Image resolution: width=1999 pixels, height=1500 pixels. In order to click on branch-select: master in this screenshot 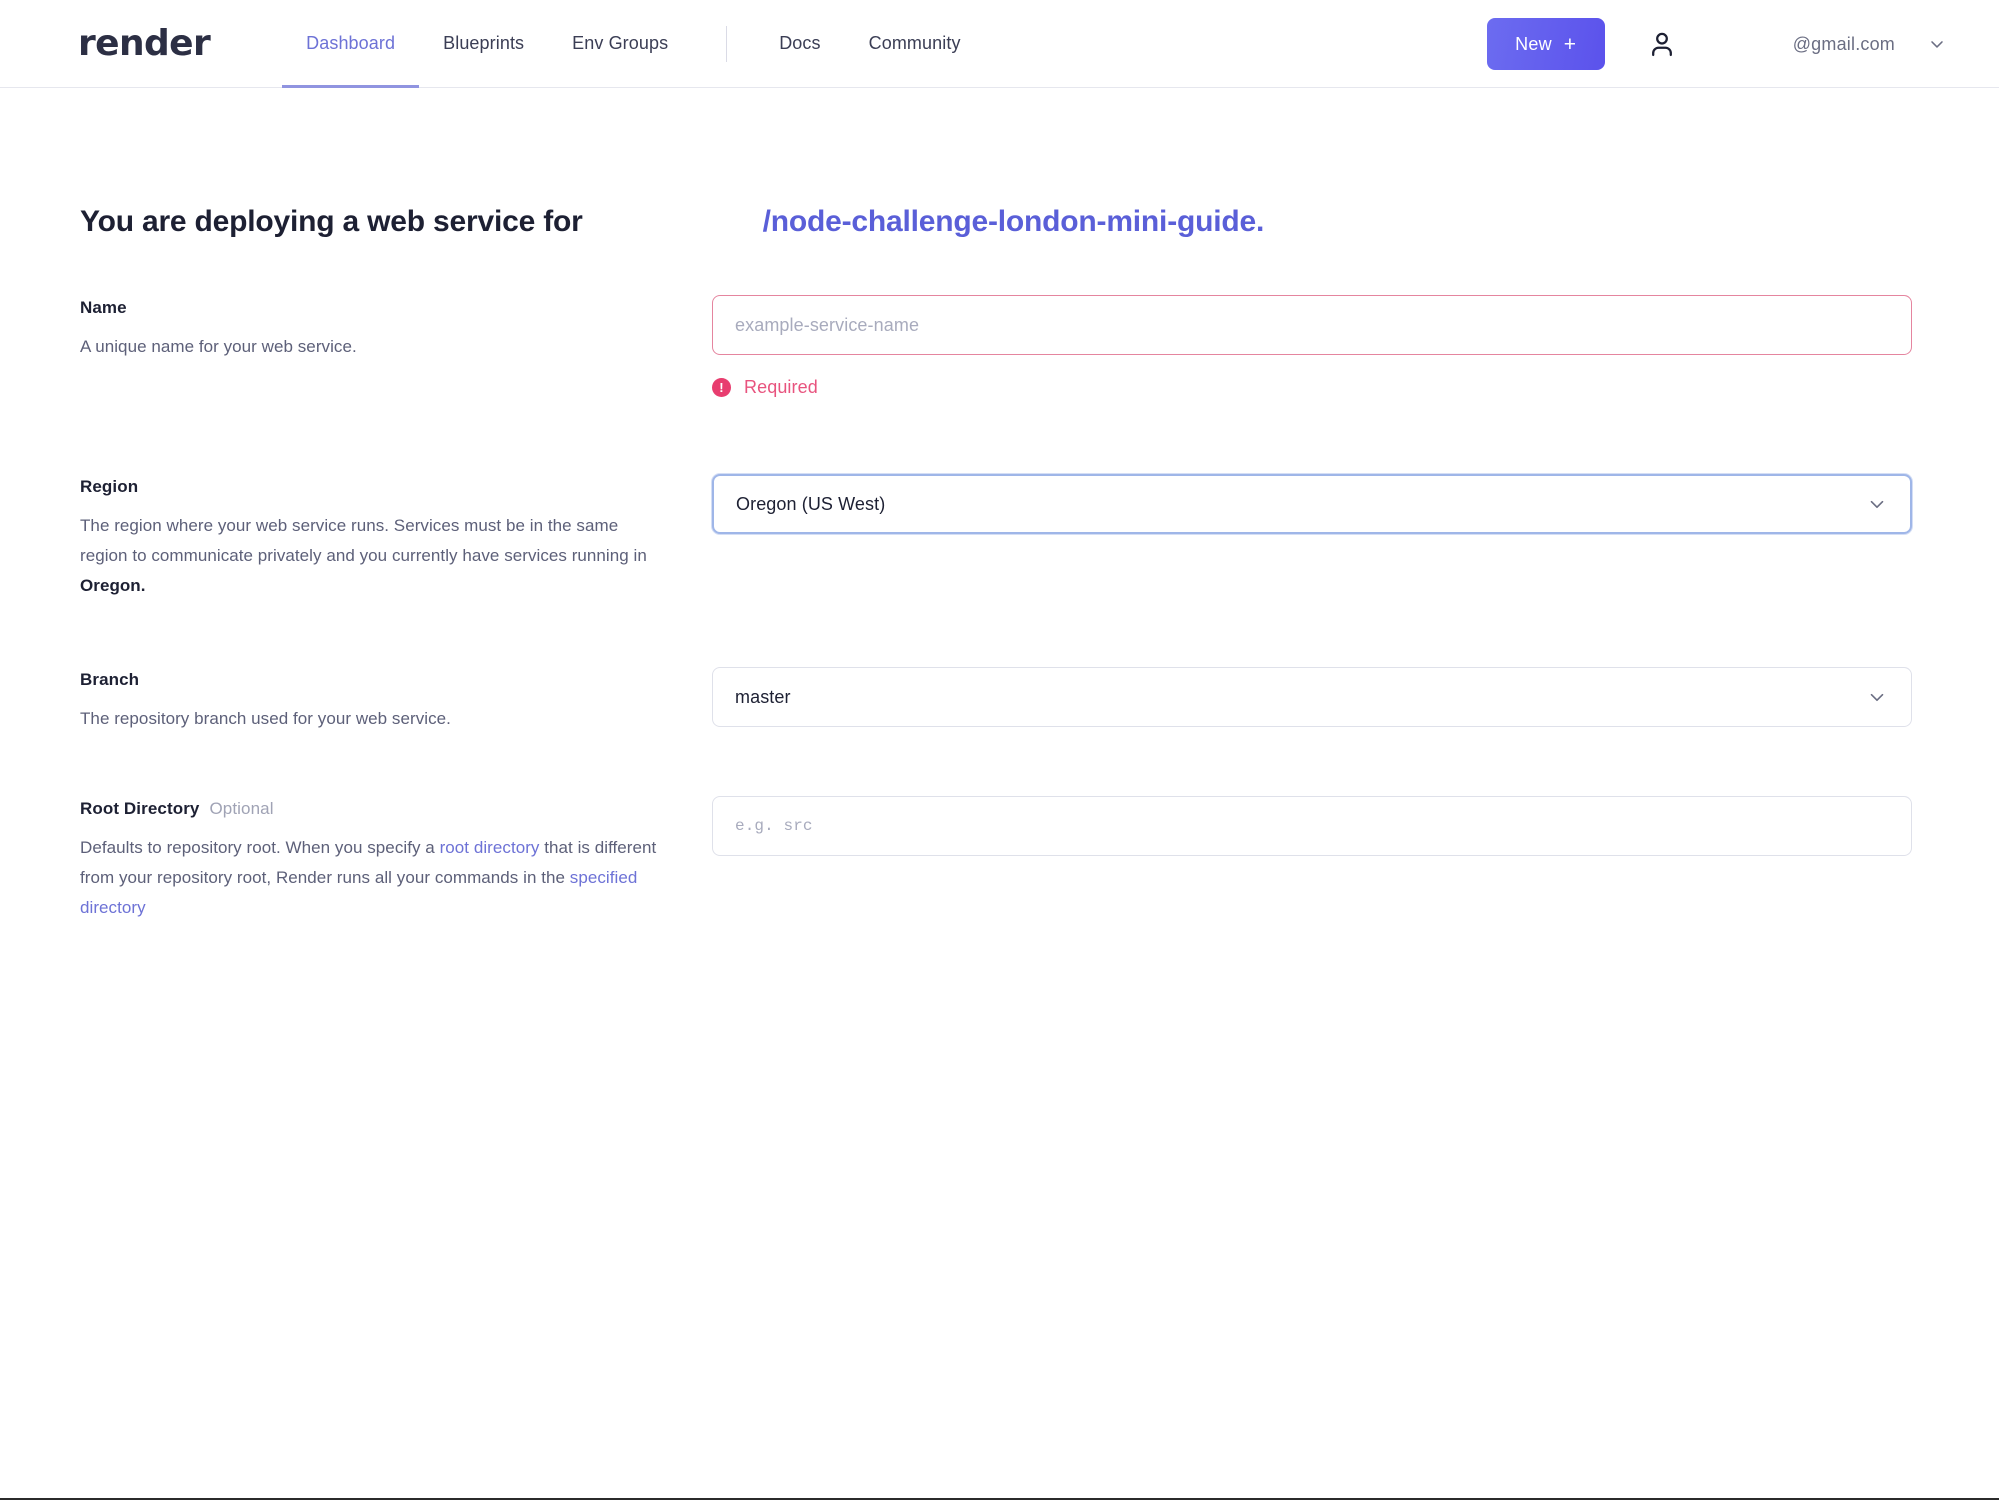, I will do `click(1312, 697)`.